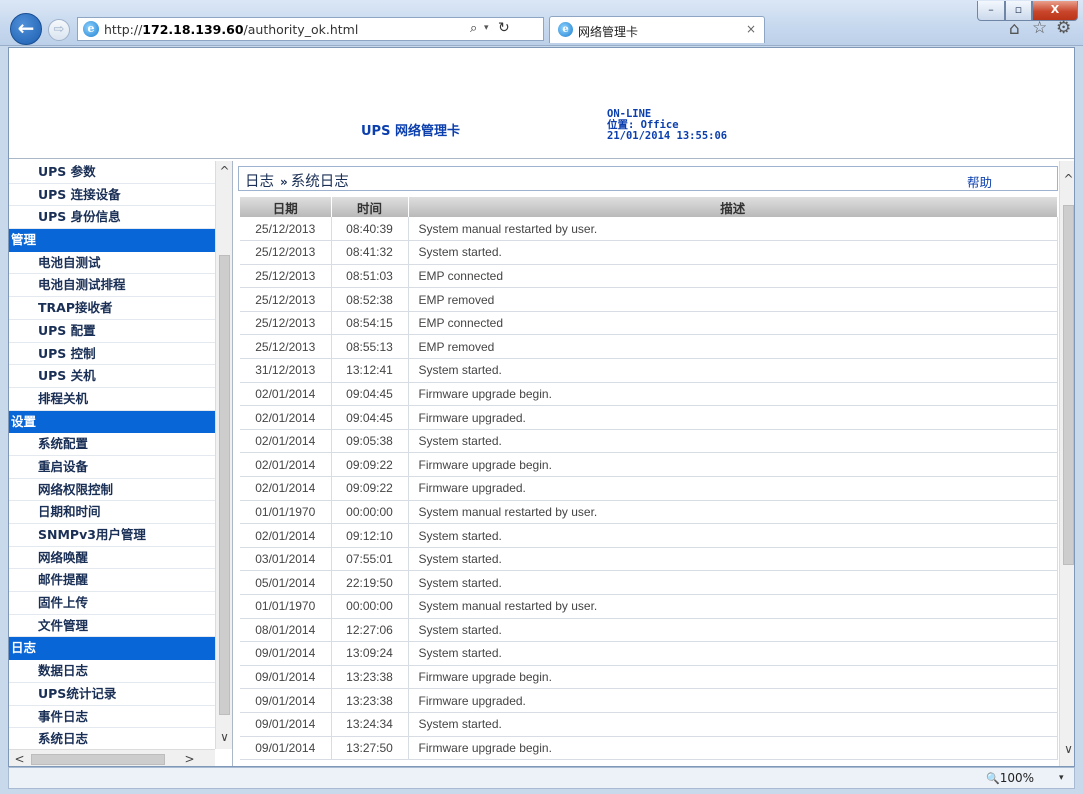 This screenshot has width=1083, height=794. I want to click on log-description-cell: System manual restarted by user., so click(733, 229).